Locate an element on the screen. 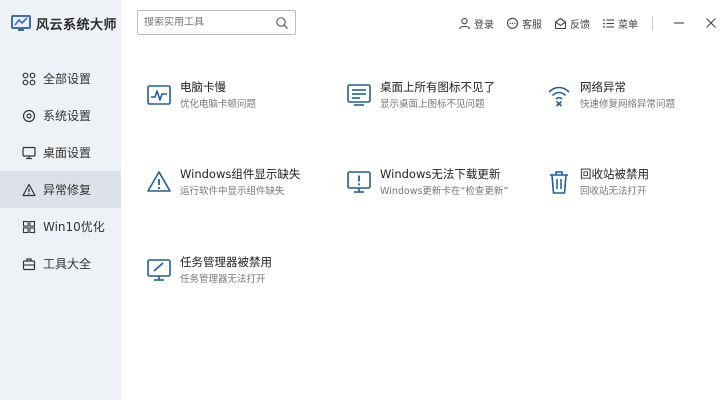  repair-card-network: 网络异常 快速修复网络异常问题 is located at coordinates (636, 100).